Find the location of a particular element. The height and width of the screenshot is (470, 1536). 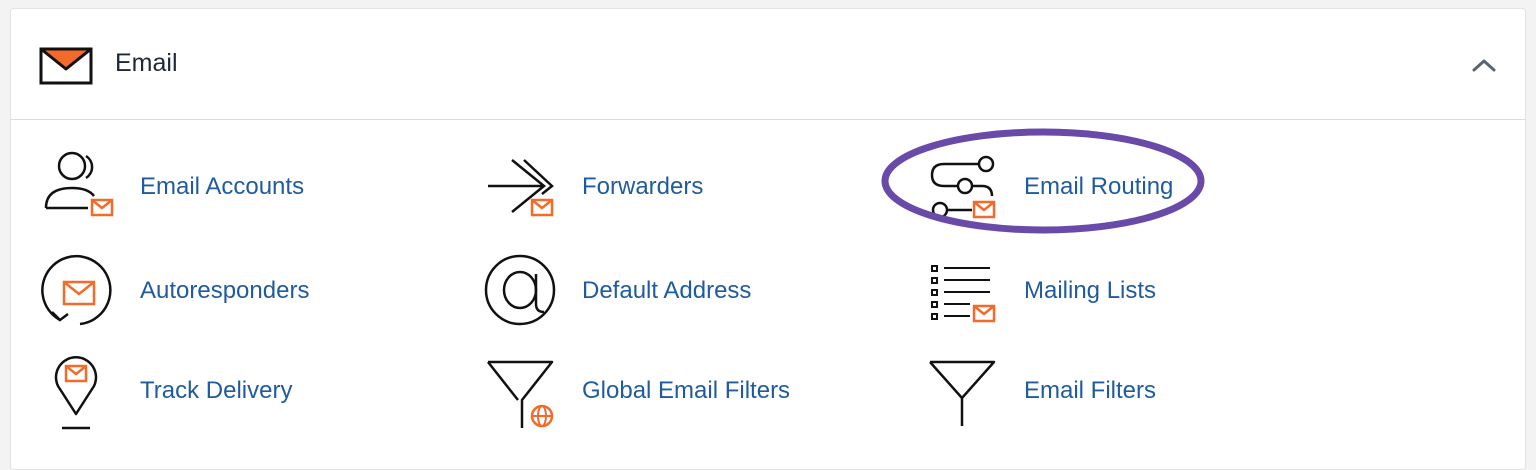

item-label: Track Delivery is located at coordinates (216, 390).